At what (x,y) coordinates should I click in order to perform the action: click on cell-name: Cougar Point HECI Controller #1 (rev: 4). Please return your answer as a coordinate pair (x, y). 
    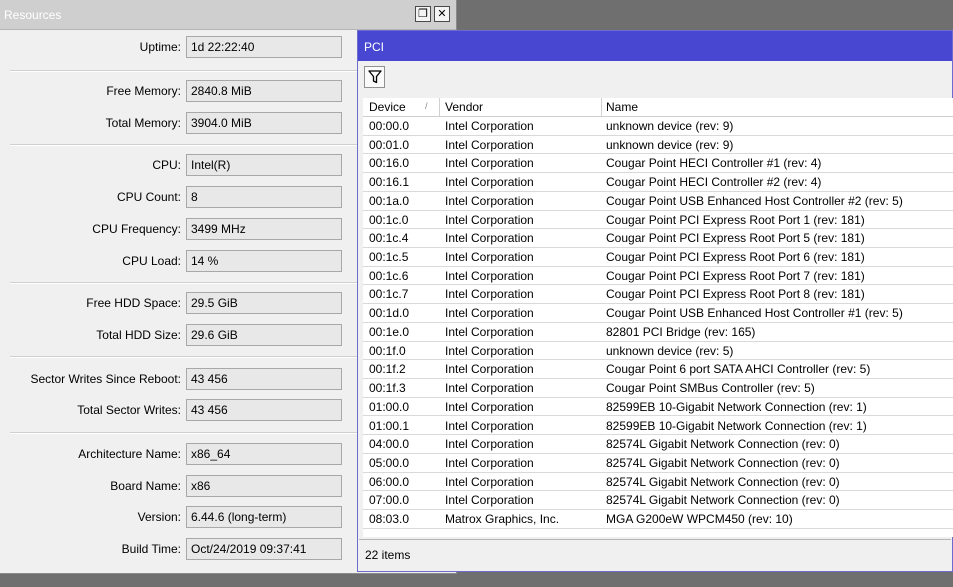
    Looking at the image, I should click on (714, 163).